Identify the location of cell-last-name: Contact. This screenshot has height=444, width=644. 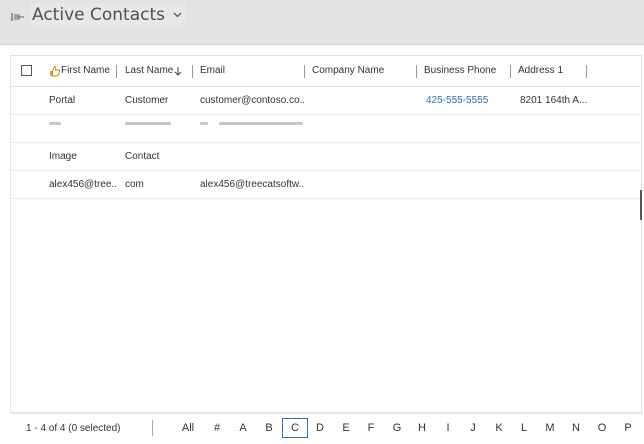
(142, 156).